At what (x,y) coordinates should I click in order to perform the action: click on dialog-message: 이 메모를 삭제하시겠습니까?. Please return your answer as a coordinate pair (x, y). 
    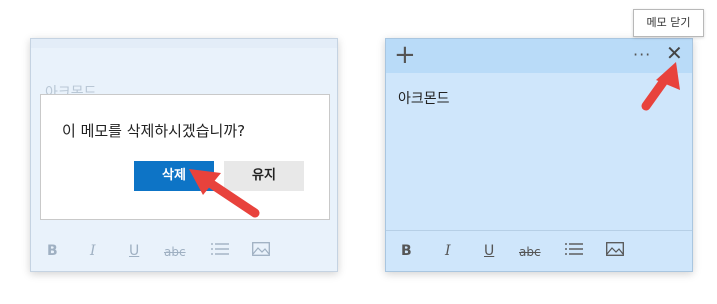
    Looking at the image, I should click on (154, 131).